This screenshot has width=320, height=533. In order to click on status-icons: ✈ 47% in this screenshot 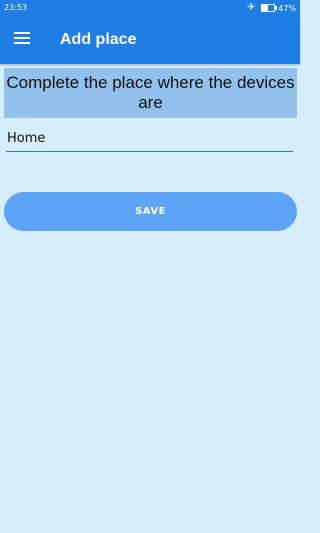, I will do `click(271, 8)`.